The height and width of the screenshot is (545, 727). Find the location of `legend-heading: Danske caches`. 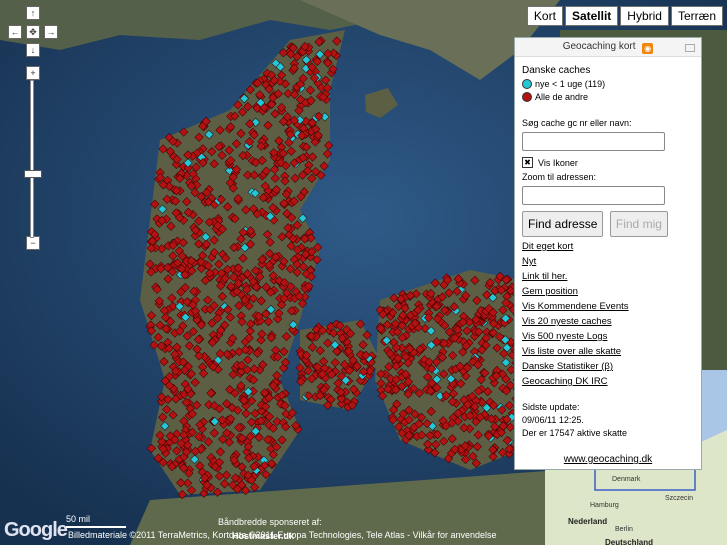

legend-heading: Danske caches is located at coordinates (556, 70).